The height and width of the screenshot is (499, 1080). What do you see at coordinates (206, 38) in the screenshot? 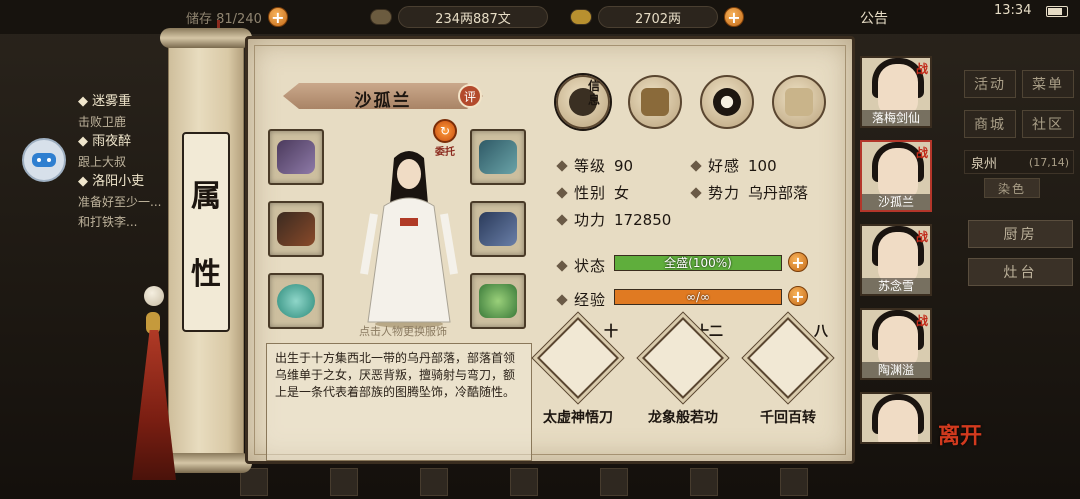
I see `roller-cap-top` at bounding box center [206, 38].